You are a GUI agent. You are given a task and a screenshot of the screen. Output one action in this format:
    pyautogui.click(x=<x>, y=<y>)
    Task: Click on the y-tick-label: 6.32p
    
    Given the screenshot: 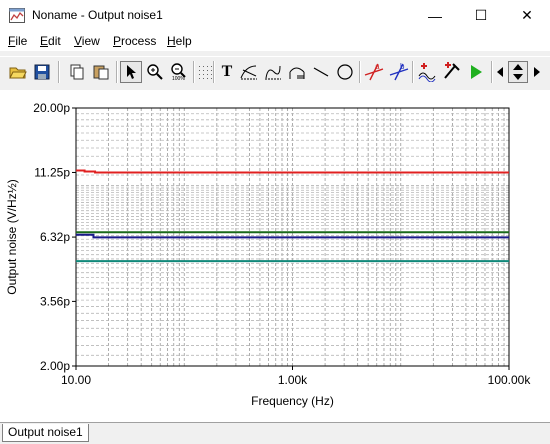 What is the action you would take?
    pyautogui.click(x=55, y=237)
    